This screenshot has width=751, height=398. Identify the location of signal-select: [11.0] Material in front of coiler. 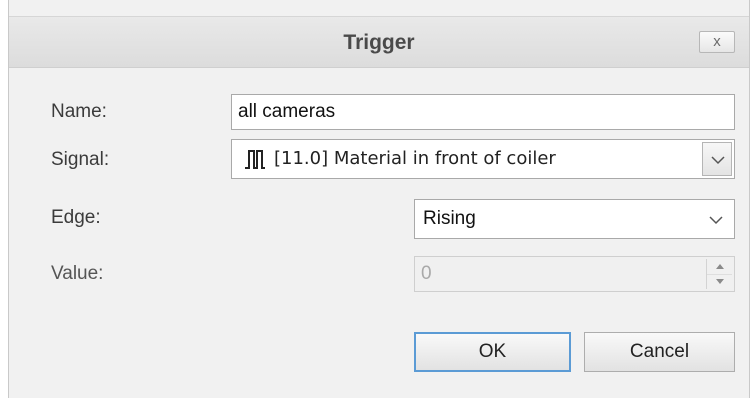
(483, 159).